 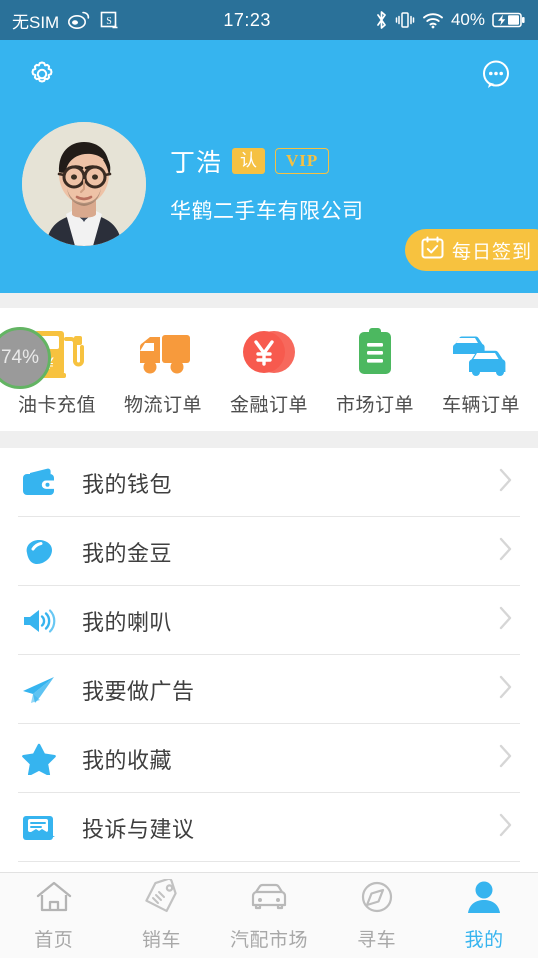 What do you see at coordinates (247, 19) in the screenshot?
I see `clock: 17:23` at bounding box center [247, 19].